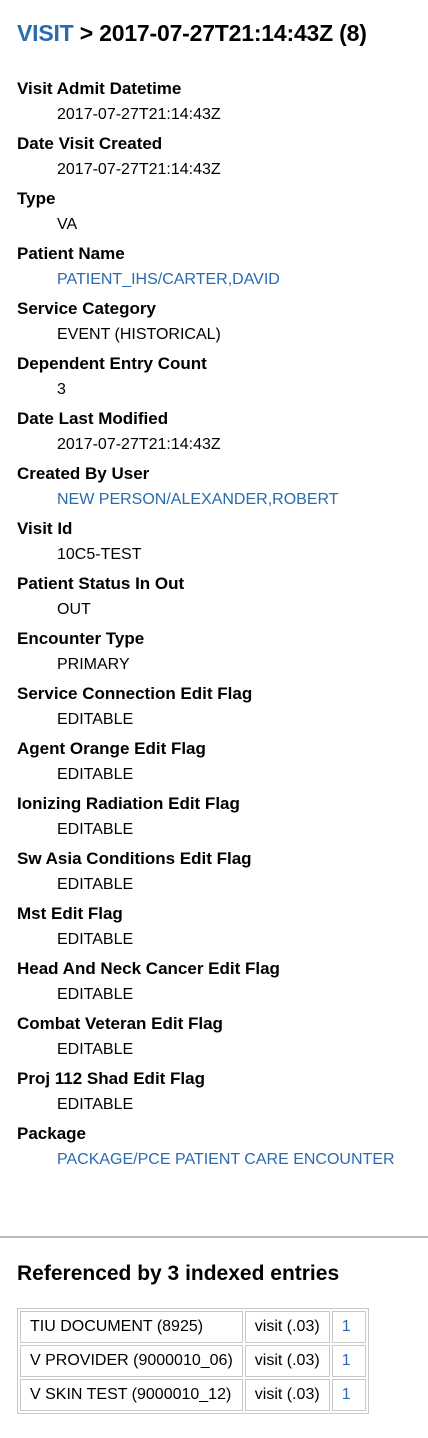 The width and height of the screenshot is (428, 1438). What do you see at coordinates (111, 1078) in the screenshot?
I see `field-label: Proj 112 Shad Edit Flag` at bounding box center [111, 1078].